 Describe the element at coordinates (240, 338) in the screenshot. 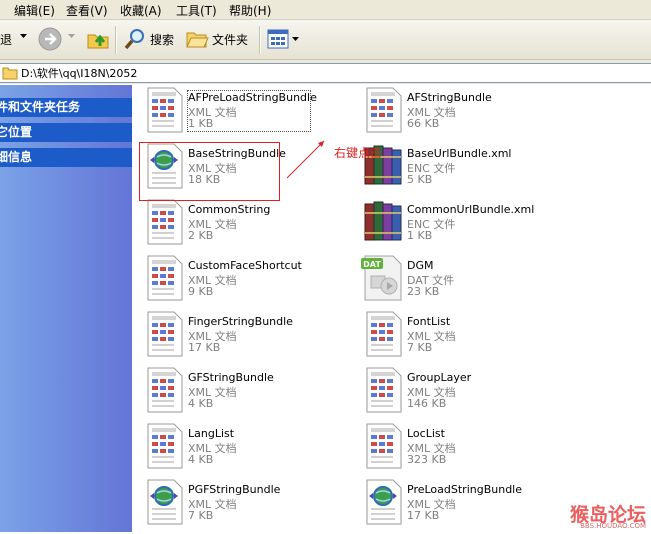

I see `file-item: FingerStringBundle XML 文档 17 KB` at that location.